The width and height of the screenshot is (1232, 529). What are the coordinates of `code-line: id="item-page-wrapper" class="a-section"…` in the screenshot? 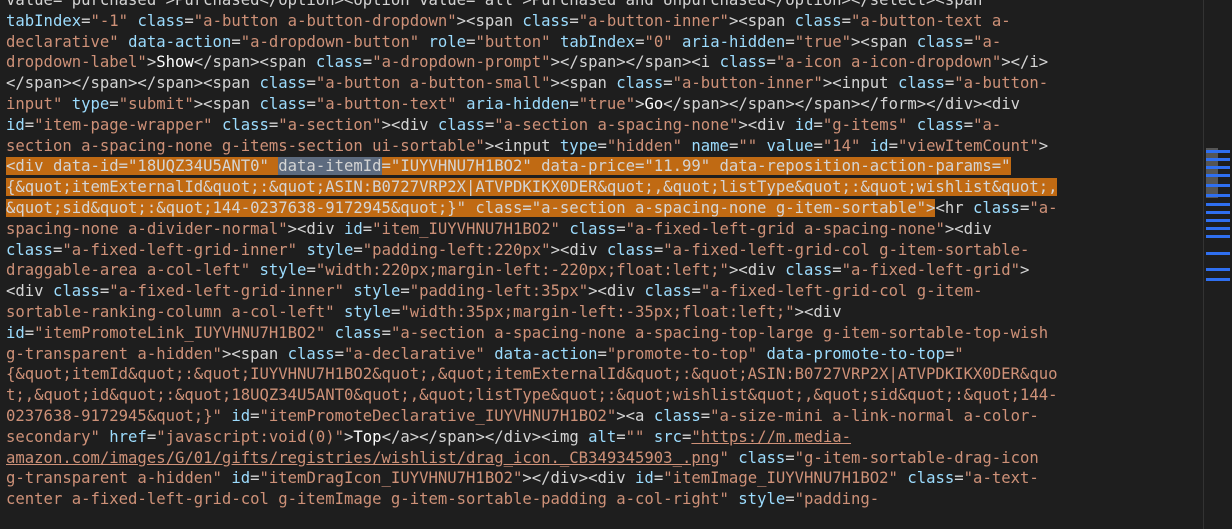 It's located at (600, 125).